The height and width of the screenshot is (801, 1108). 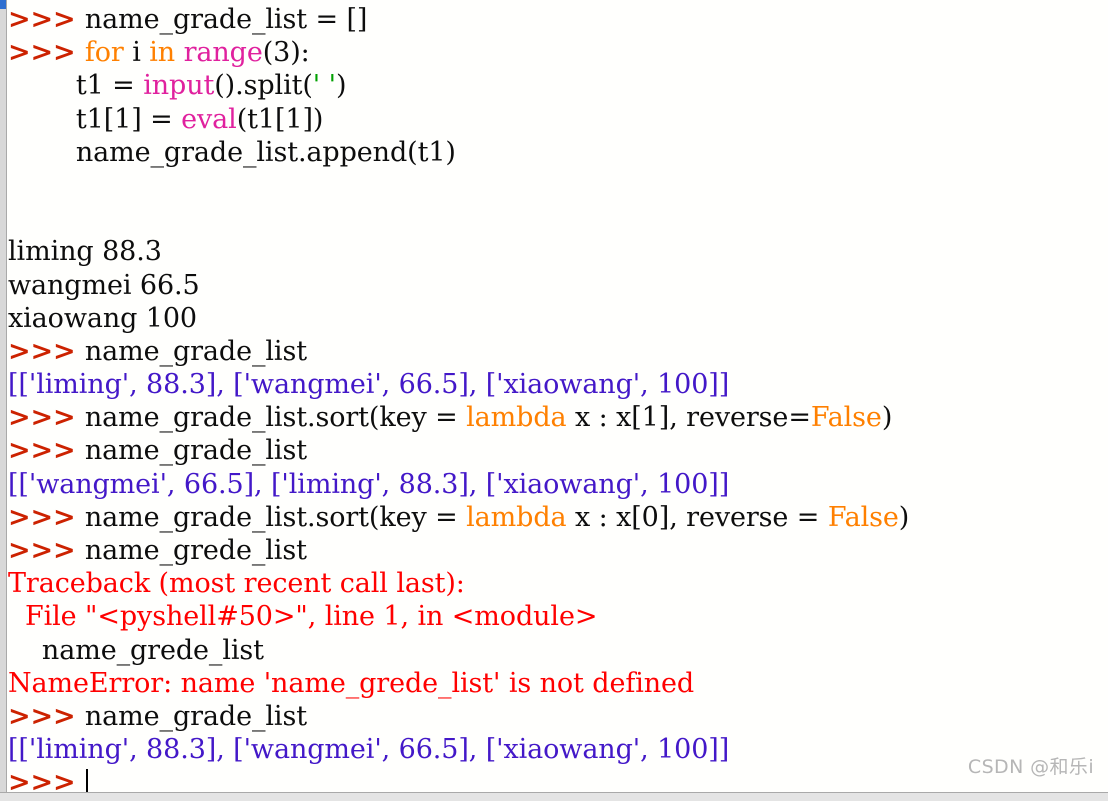 I want to click on shell-line-user-typed: xiaowang 100, so click(x=558, y=318).